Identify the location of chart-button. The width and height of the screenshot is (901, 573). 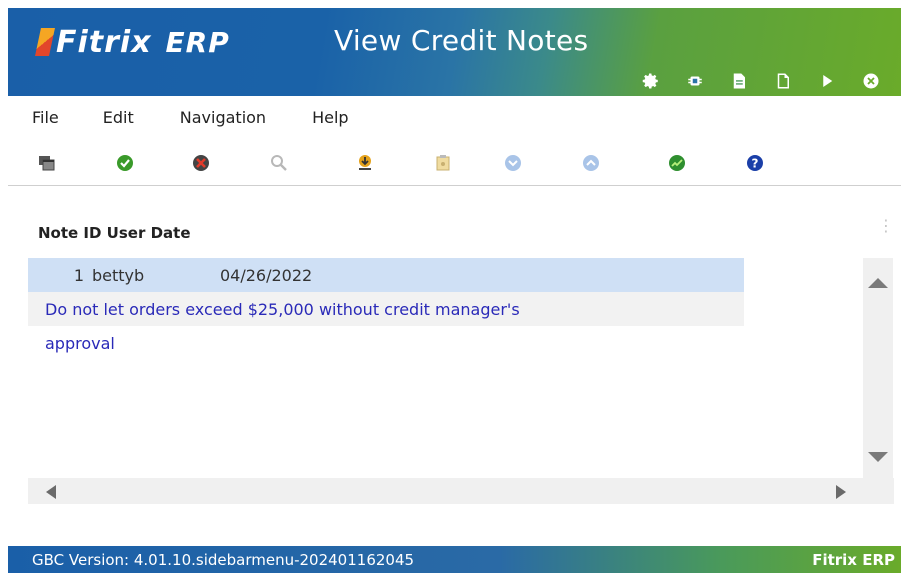
(677, 163).